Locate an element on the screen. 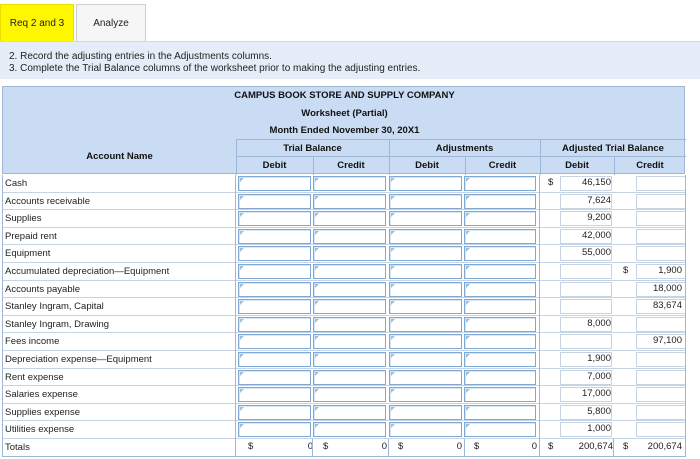  atb-debit-currency: $ is located at coordinates (551, 182).